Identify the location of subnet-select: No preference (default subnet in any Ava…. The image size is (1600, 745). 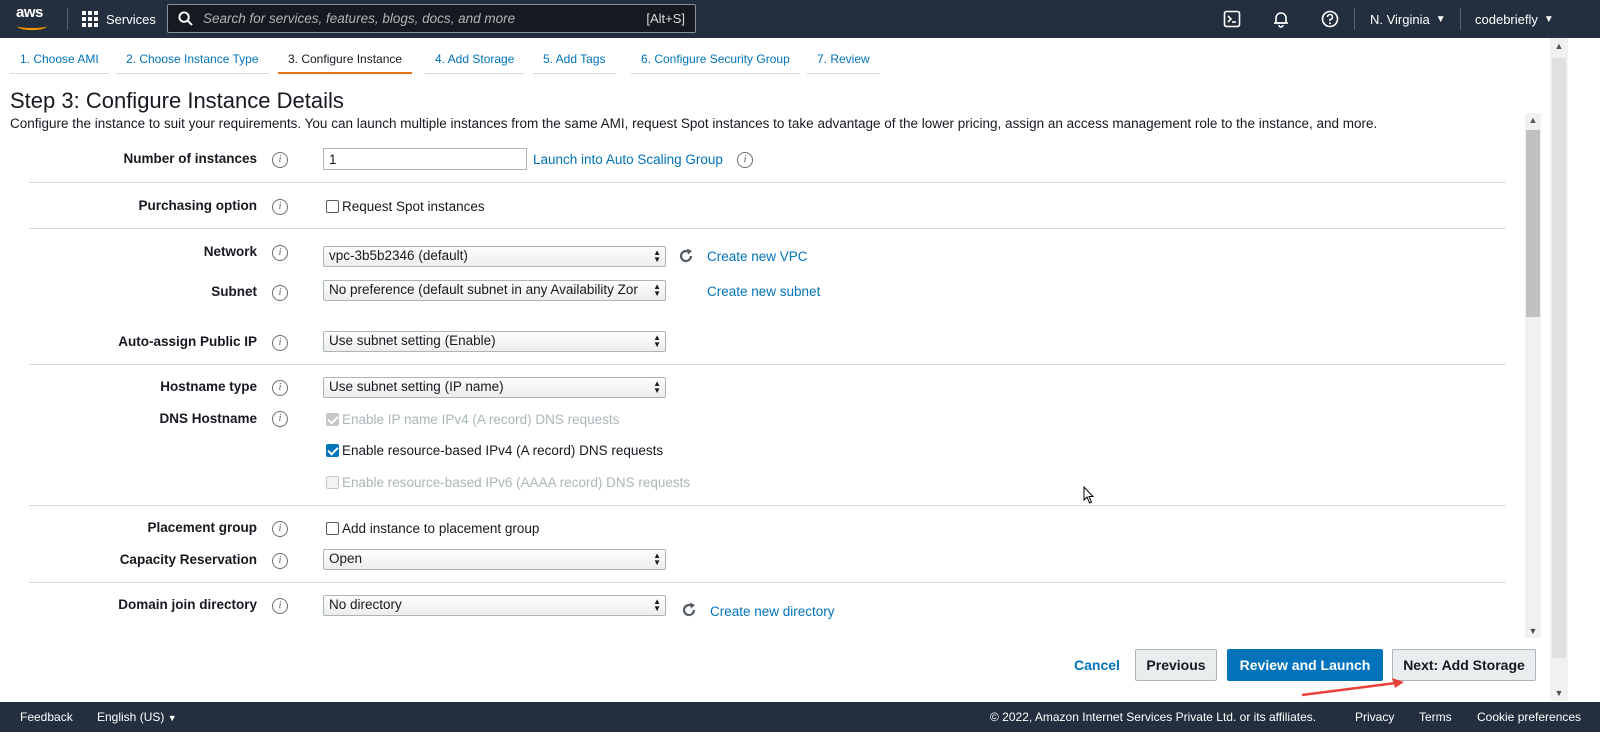
(494, 290).